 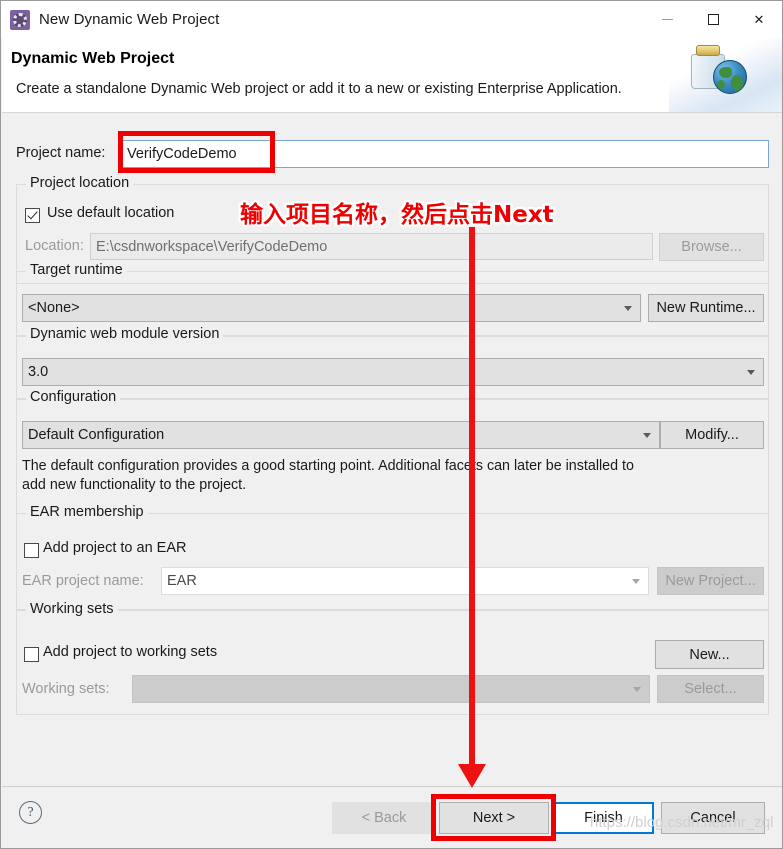 I want to click on project-location-group-title: Project location, so click(x=80, y=183).